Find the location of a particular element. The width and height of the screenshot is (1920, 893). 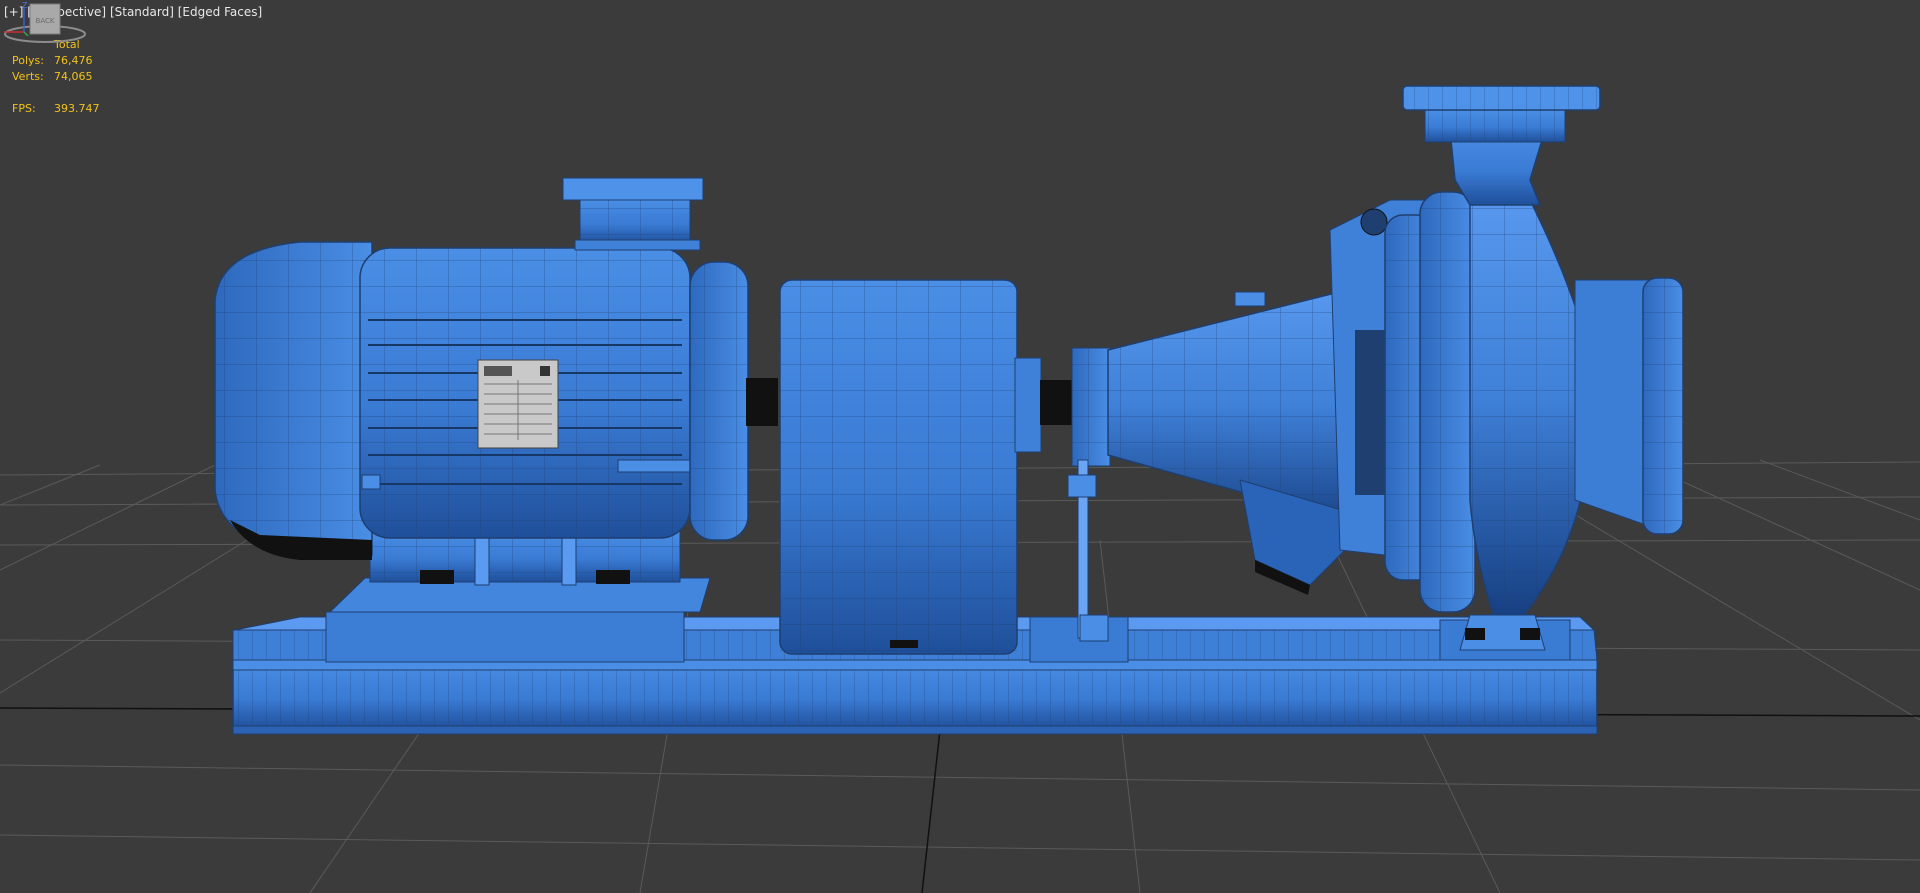

viewport-shading-menu: [Standard] is located at coordinates (142, 12).